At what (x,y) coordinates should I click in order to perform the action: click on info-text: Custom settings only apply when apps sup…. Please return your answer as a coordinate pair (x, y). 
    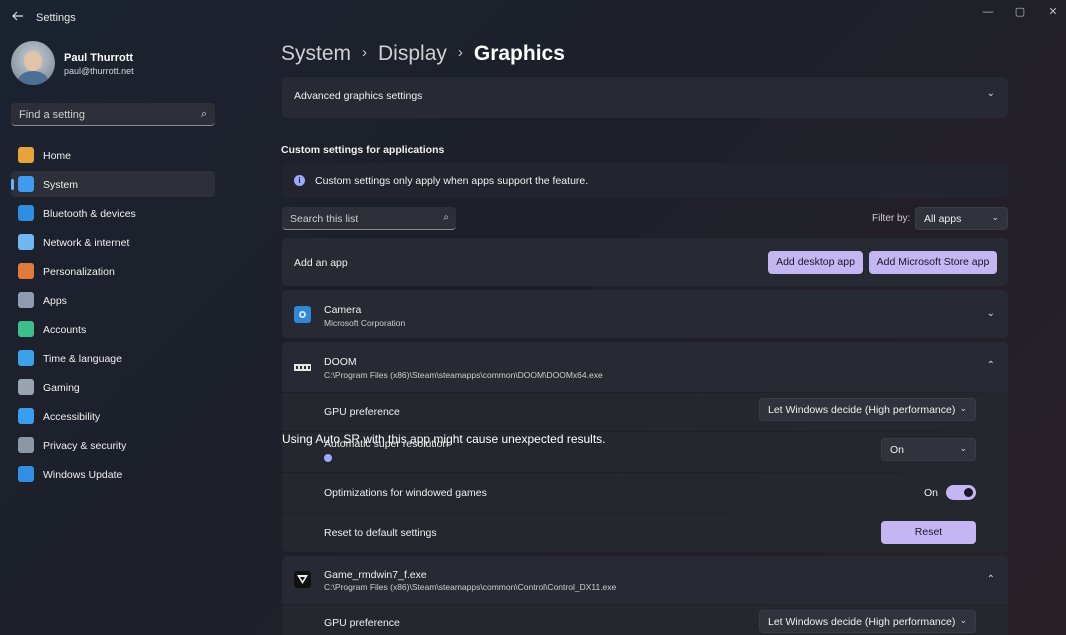
    Looking at the image, I should click on (452, 181).